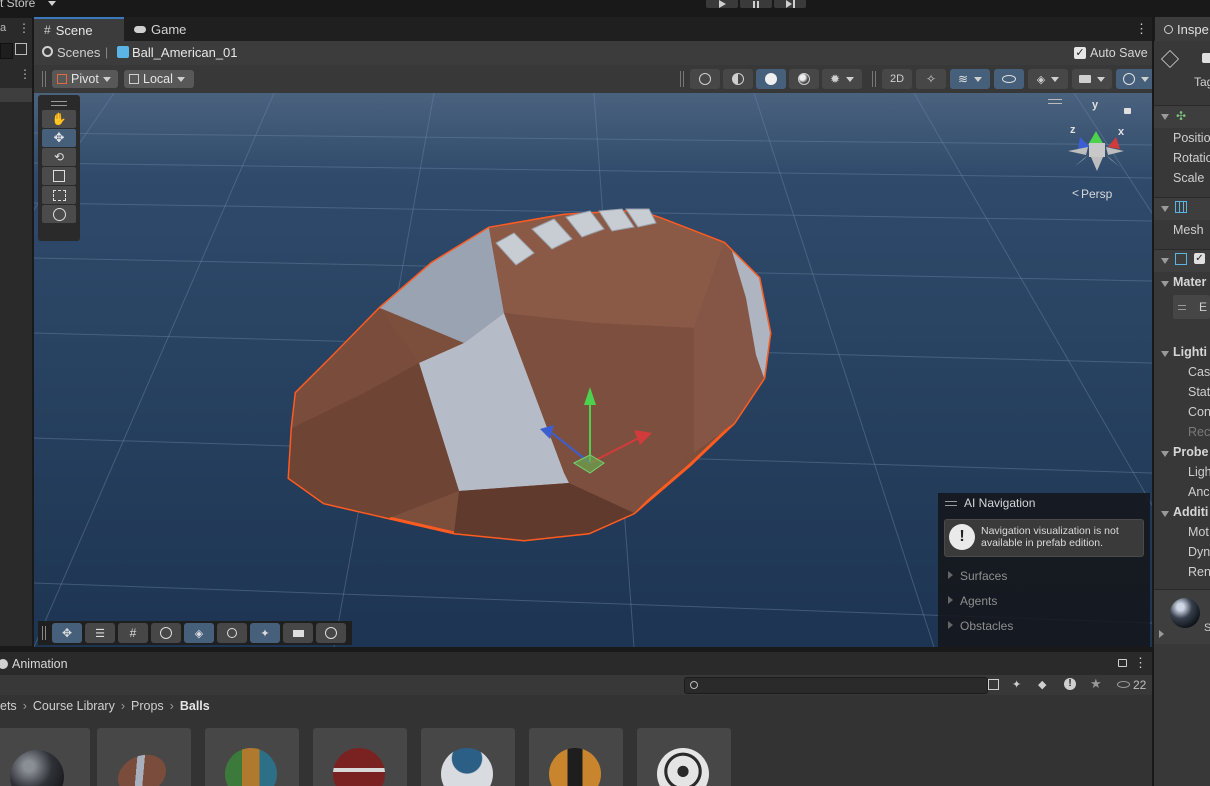 This screenshot has height=786, width=1210. What do you see at coordinates (3, 28) in the screenshot?
I see `lock-icon: a` at bounding box center [3, 28].